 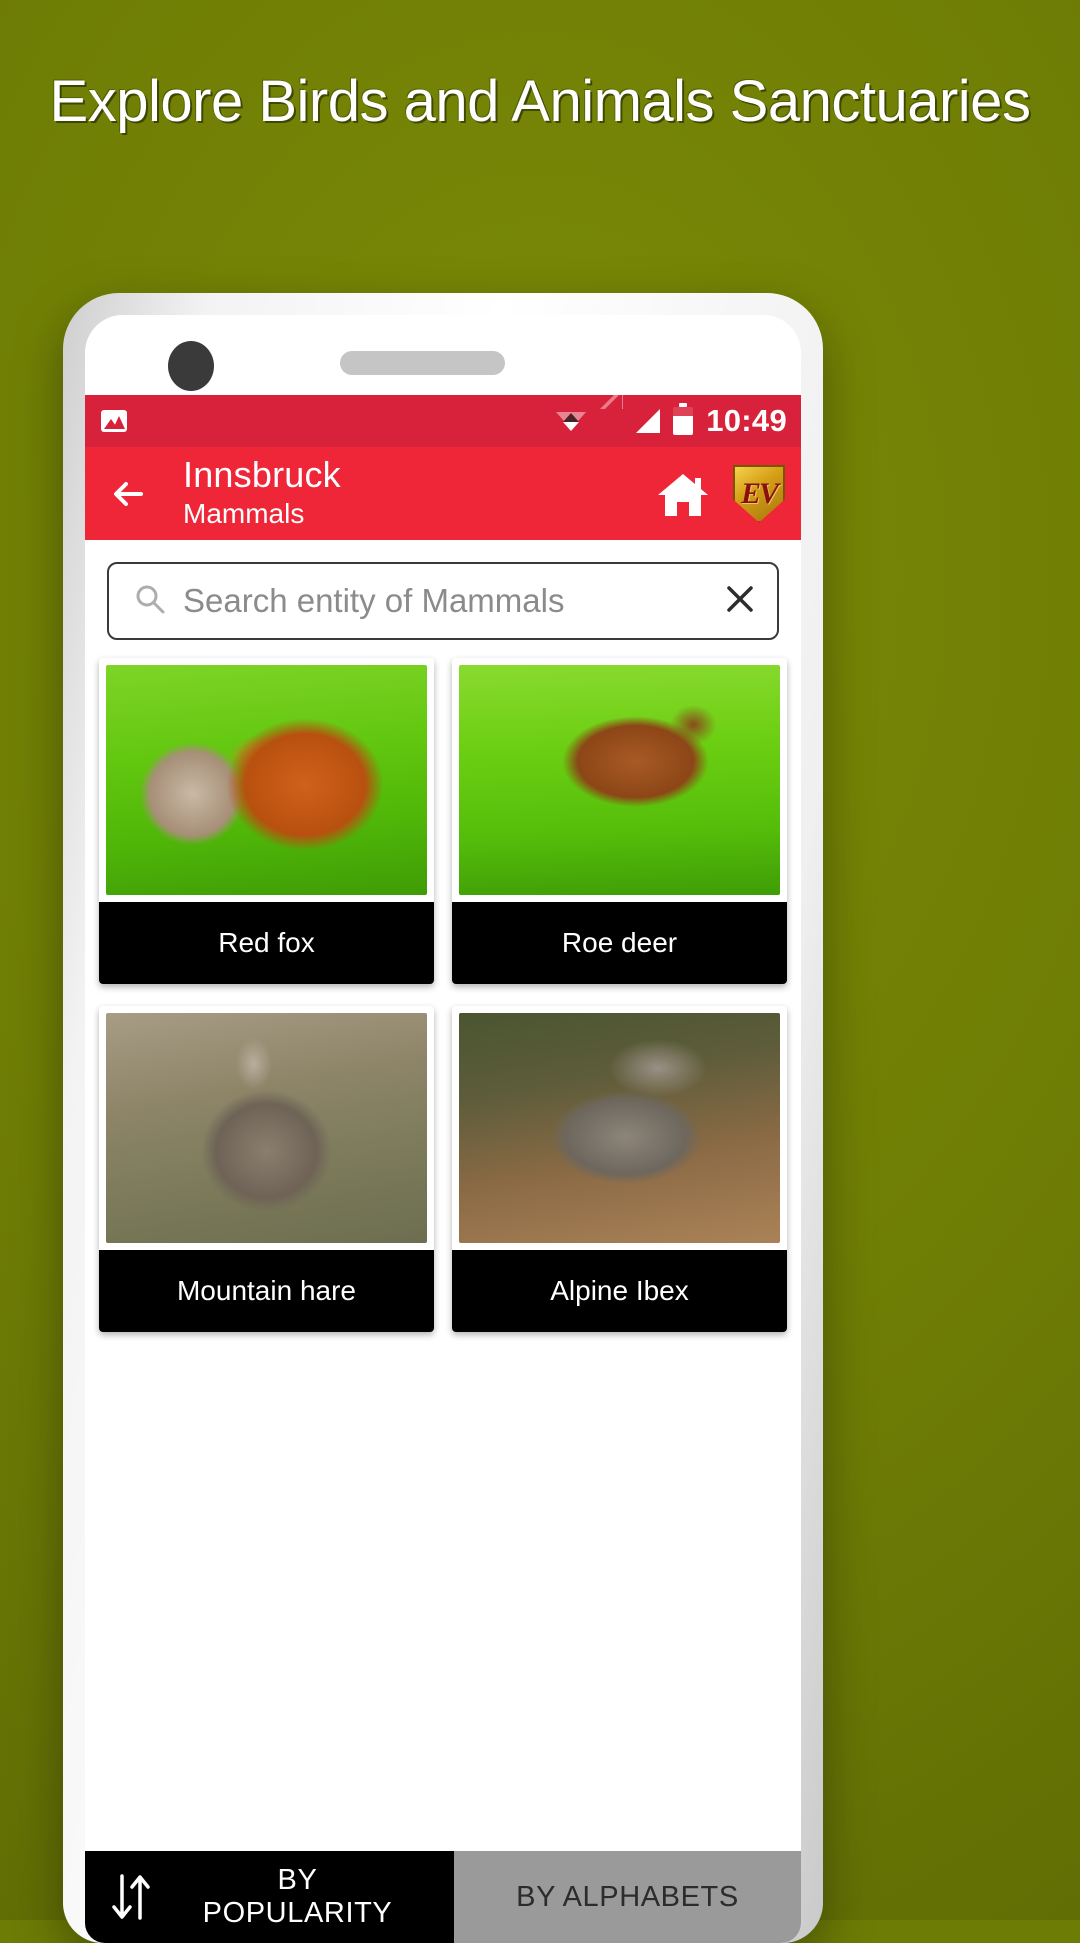 I want to click on phone-top-bezel, so click(x=443, y=353).